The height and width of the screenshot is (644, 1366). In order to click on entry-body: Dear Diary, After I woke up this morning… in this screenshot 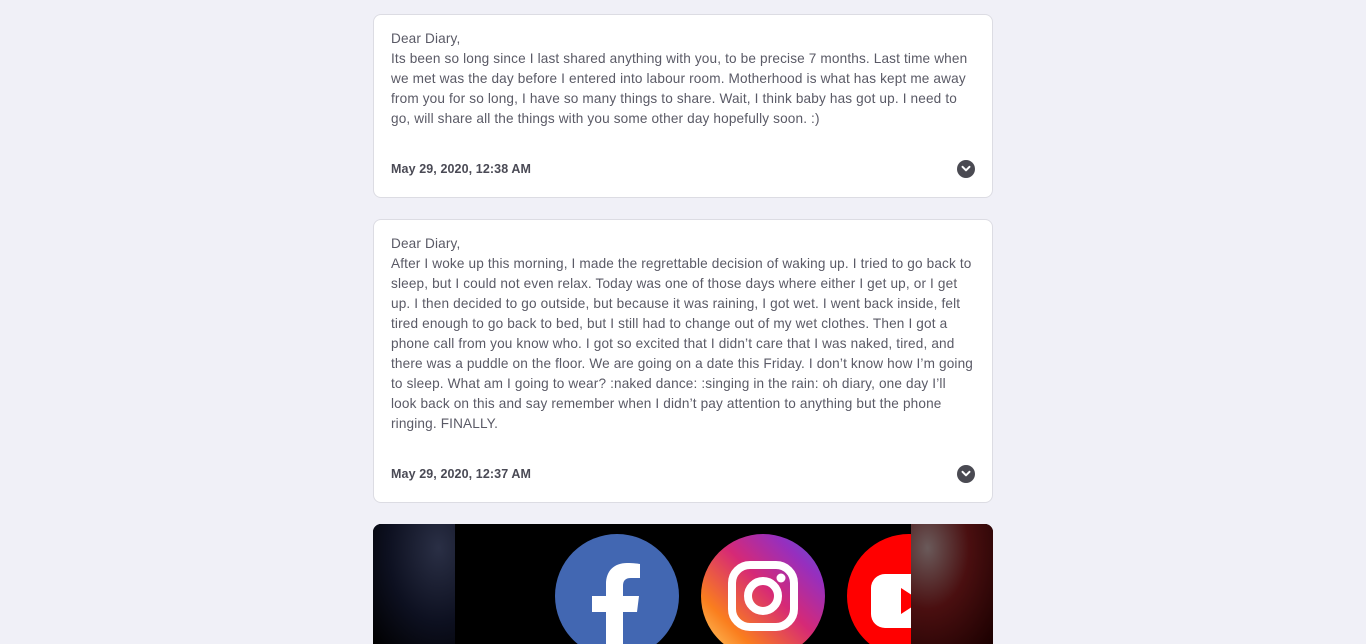, I will do `click(682, 333)`.